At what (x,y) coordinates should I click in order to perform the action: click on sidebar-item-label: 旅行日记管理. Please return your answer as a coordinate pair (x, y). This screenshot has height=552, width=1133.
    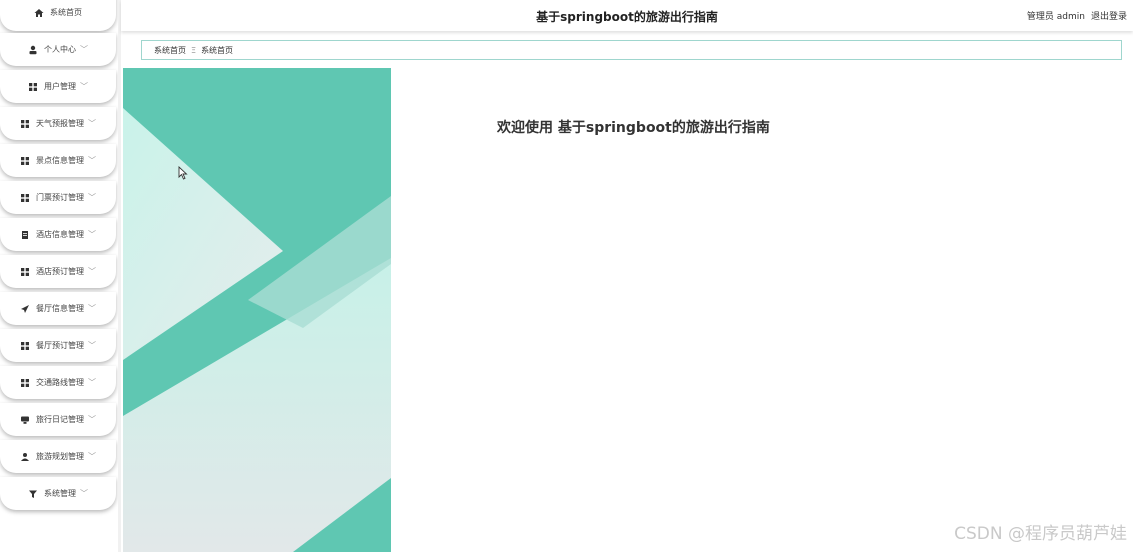
    Looking at the image, I should click on (60, 419).